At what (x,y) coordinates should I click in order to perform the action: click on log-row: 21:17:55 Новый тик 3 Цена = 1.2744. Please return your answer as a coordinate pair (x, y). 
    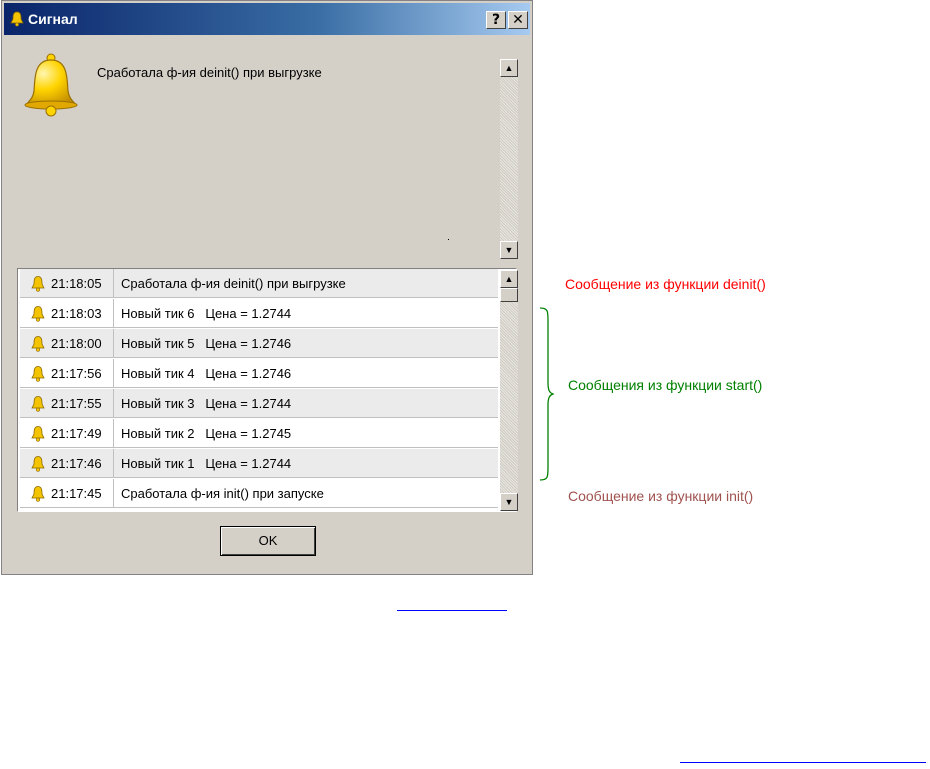
    Looking at the image, I should click on (259, 403).